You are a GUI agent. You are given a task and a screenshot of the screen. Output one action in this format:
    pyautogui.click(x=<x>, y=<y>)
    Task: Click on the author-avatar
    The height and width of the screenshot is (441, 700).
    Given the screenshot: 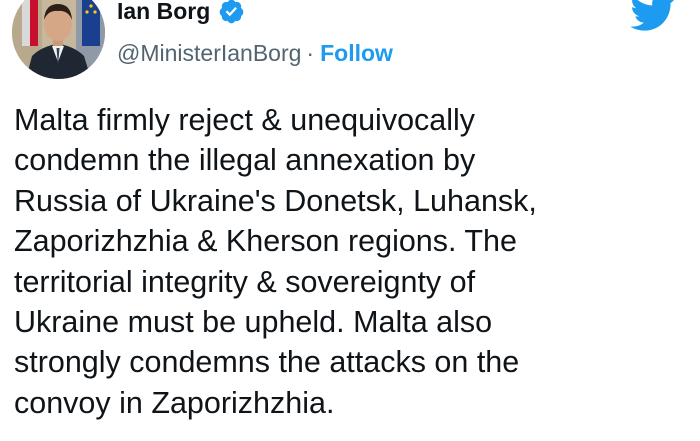 What is the action you would take?
    pyautogui.click(x=58, y=39)
    